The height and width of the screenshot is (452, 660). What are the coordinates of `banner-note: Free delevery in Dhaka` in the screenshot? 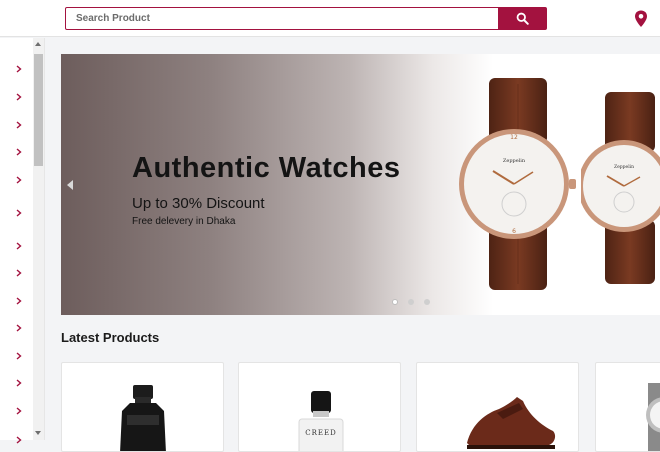 It's located at (184, 221).